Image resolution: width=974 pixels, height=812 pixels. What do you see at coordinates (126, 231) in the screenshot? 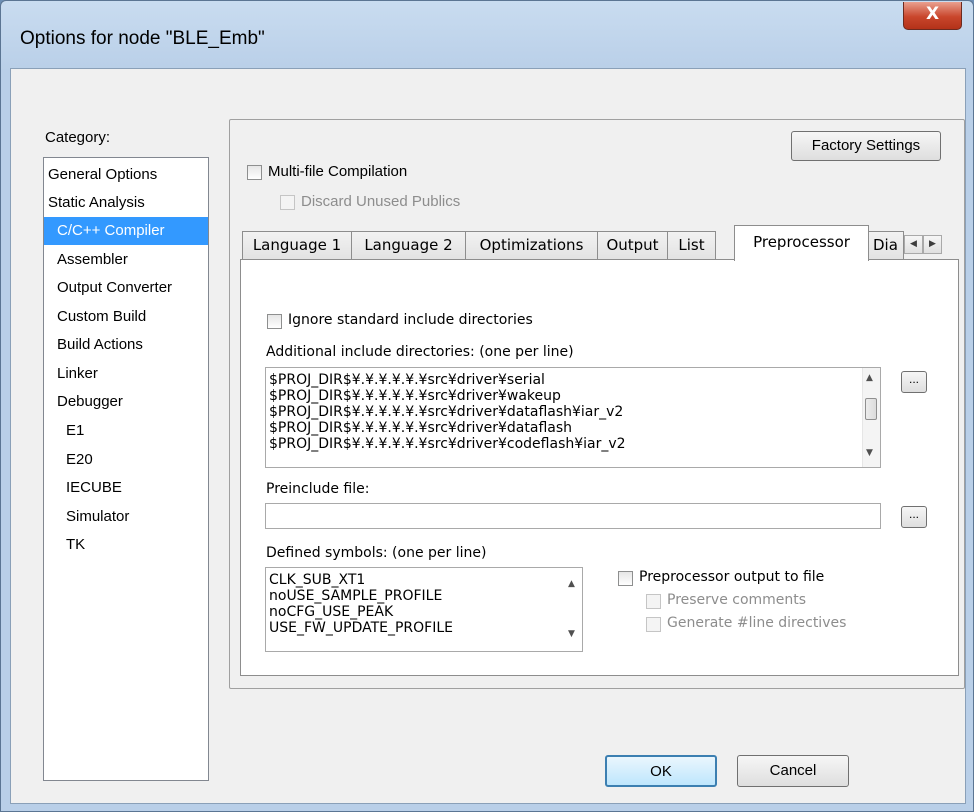
I see `category-item-c-compiler: C/C++ Compiler` at bounding box center [126, 231].